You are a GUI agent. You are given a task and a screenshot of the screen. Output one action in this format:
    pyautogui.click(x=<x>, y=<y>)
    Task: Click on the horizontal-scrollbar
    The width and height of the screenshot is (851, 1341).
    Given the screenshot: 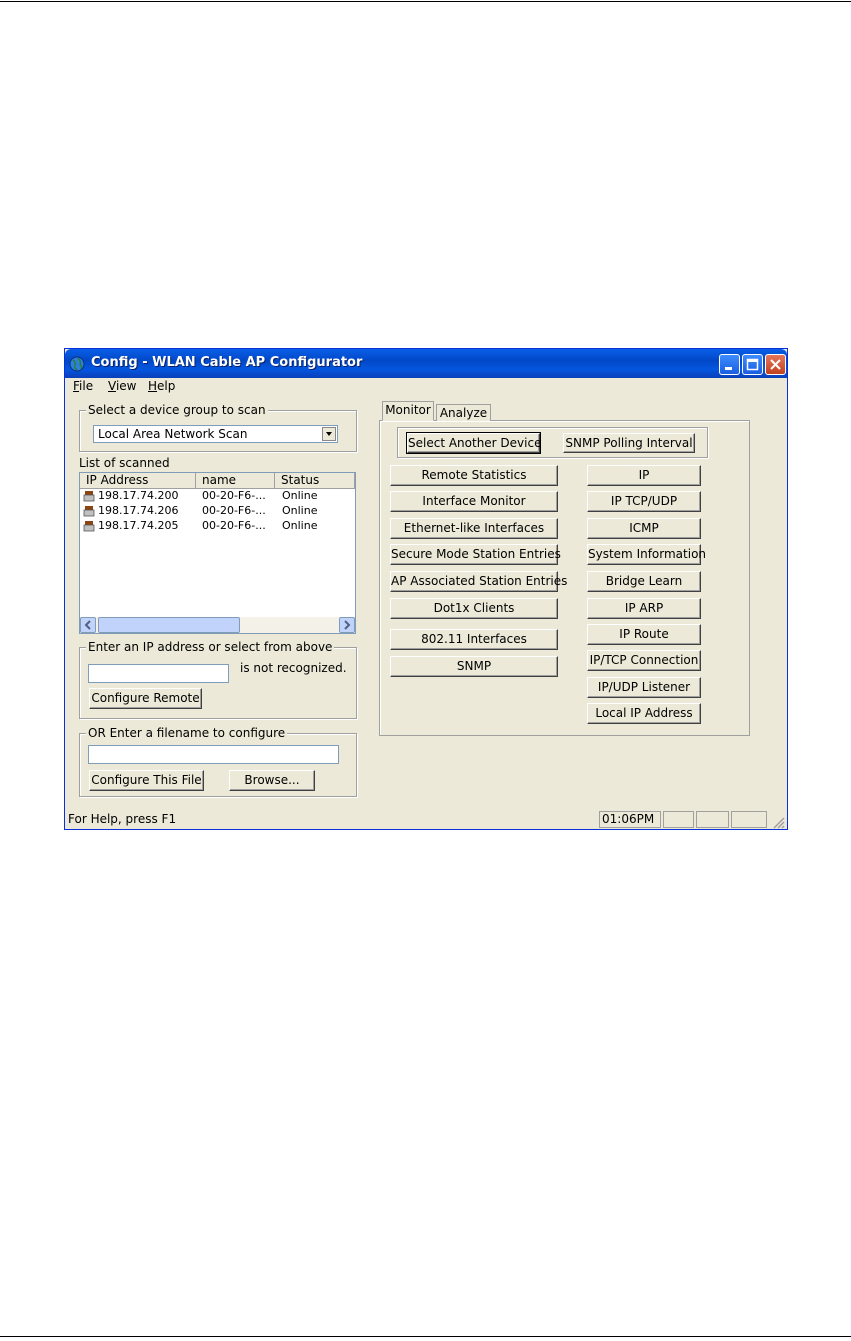 What is the action you would take?
    pyautogui.click(x=217, y=625)
    